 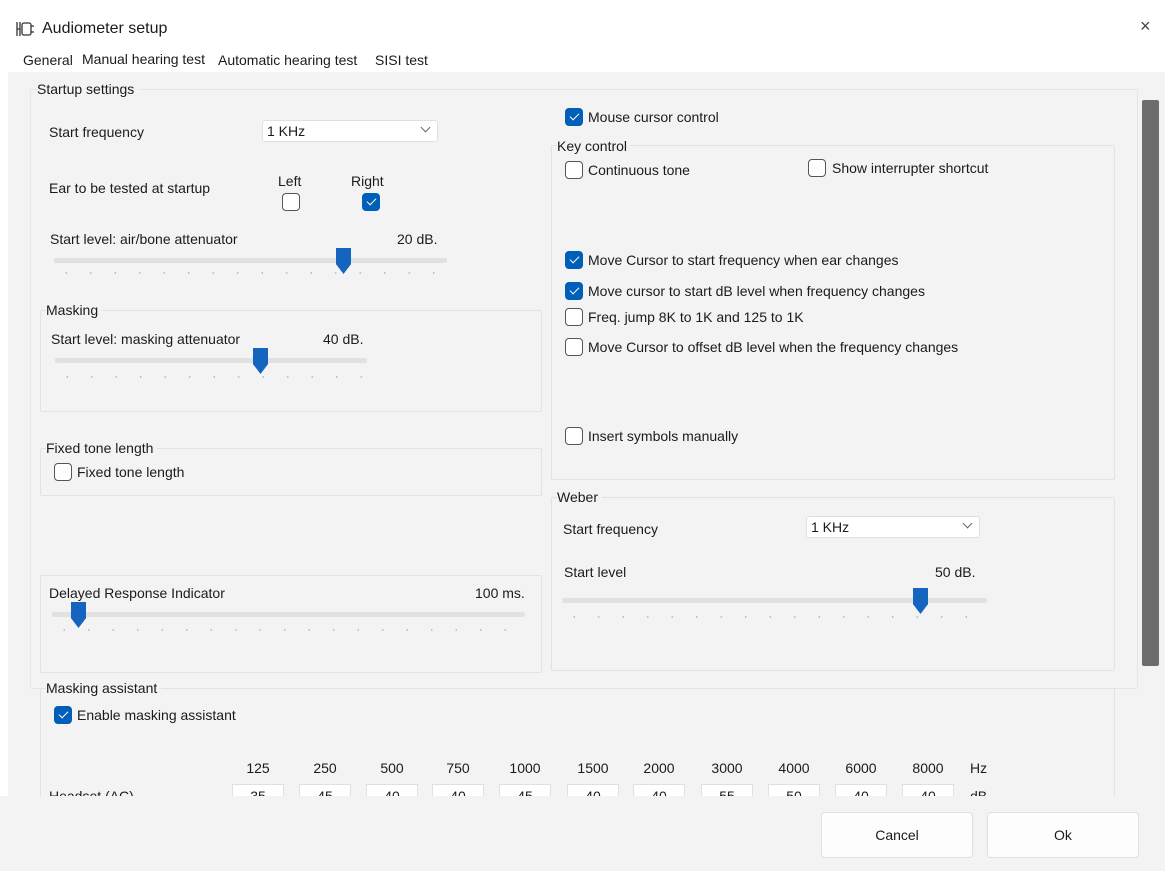 I want to click on tab-sisi-test: SISI test, so click(x=401, y=60).